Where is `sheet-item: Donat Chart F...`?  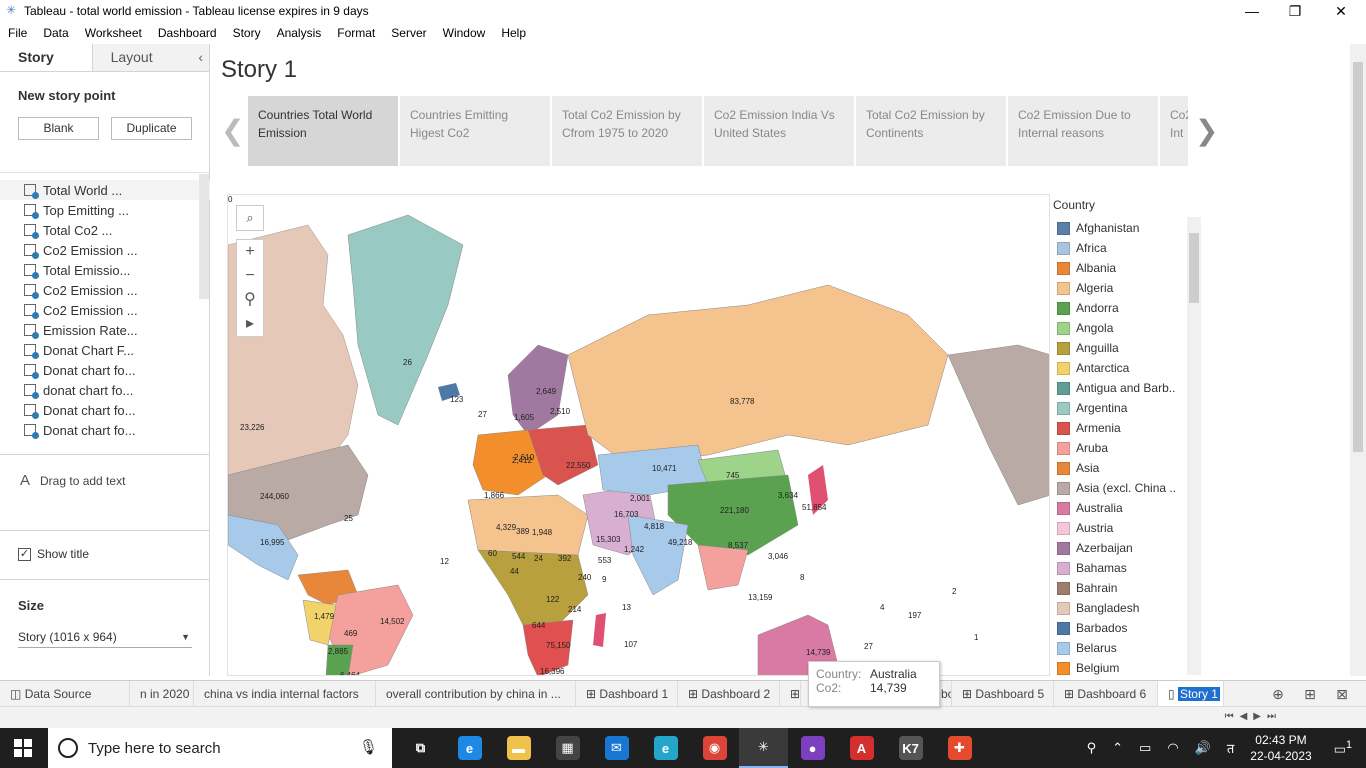
sheet-item: Donat Chart F... is located at coordinates (105, 350).